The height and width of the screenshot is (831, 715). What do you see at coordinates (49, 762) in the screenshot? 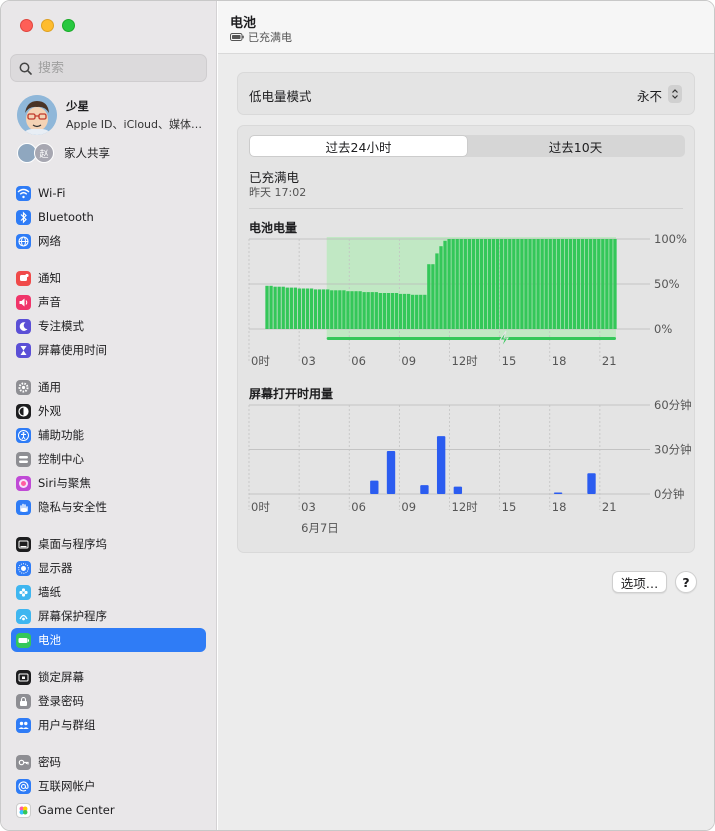
I see `sidebar-item-label: 密码` at bounding box center [49, 762].